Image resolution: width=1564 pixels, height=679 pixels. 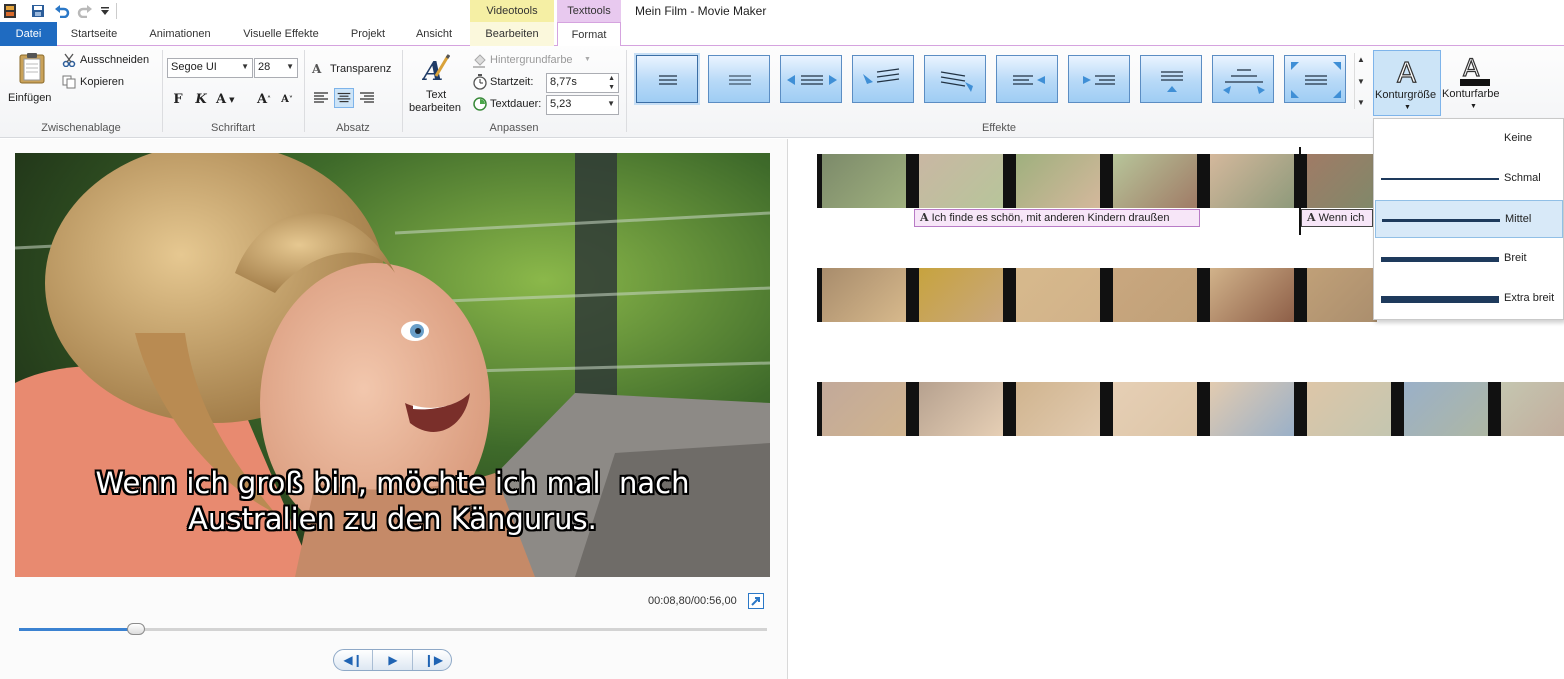 I want to click on align-left-button, so click(x=321, y=98).